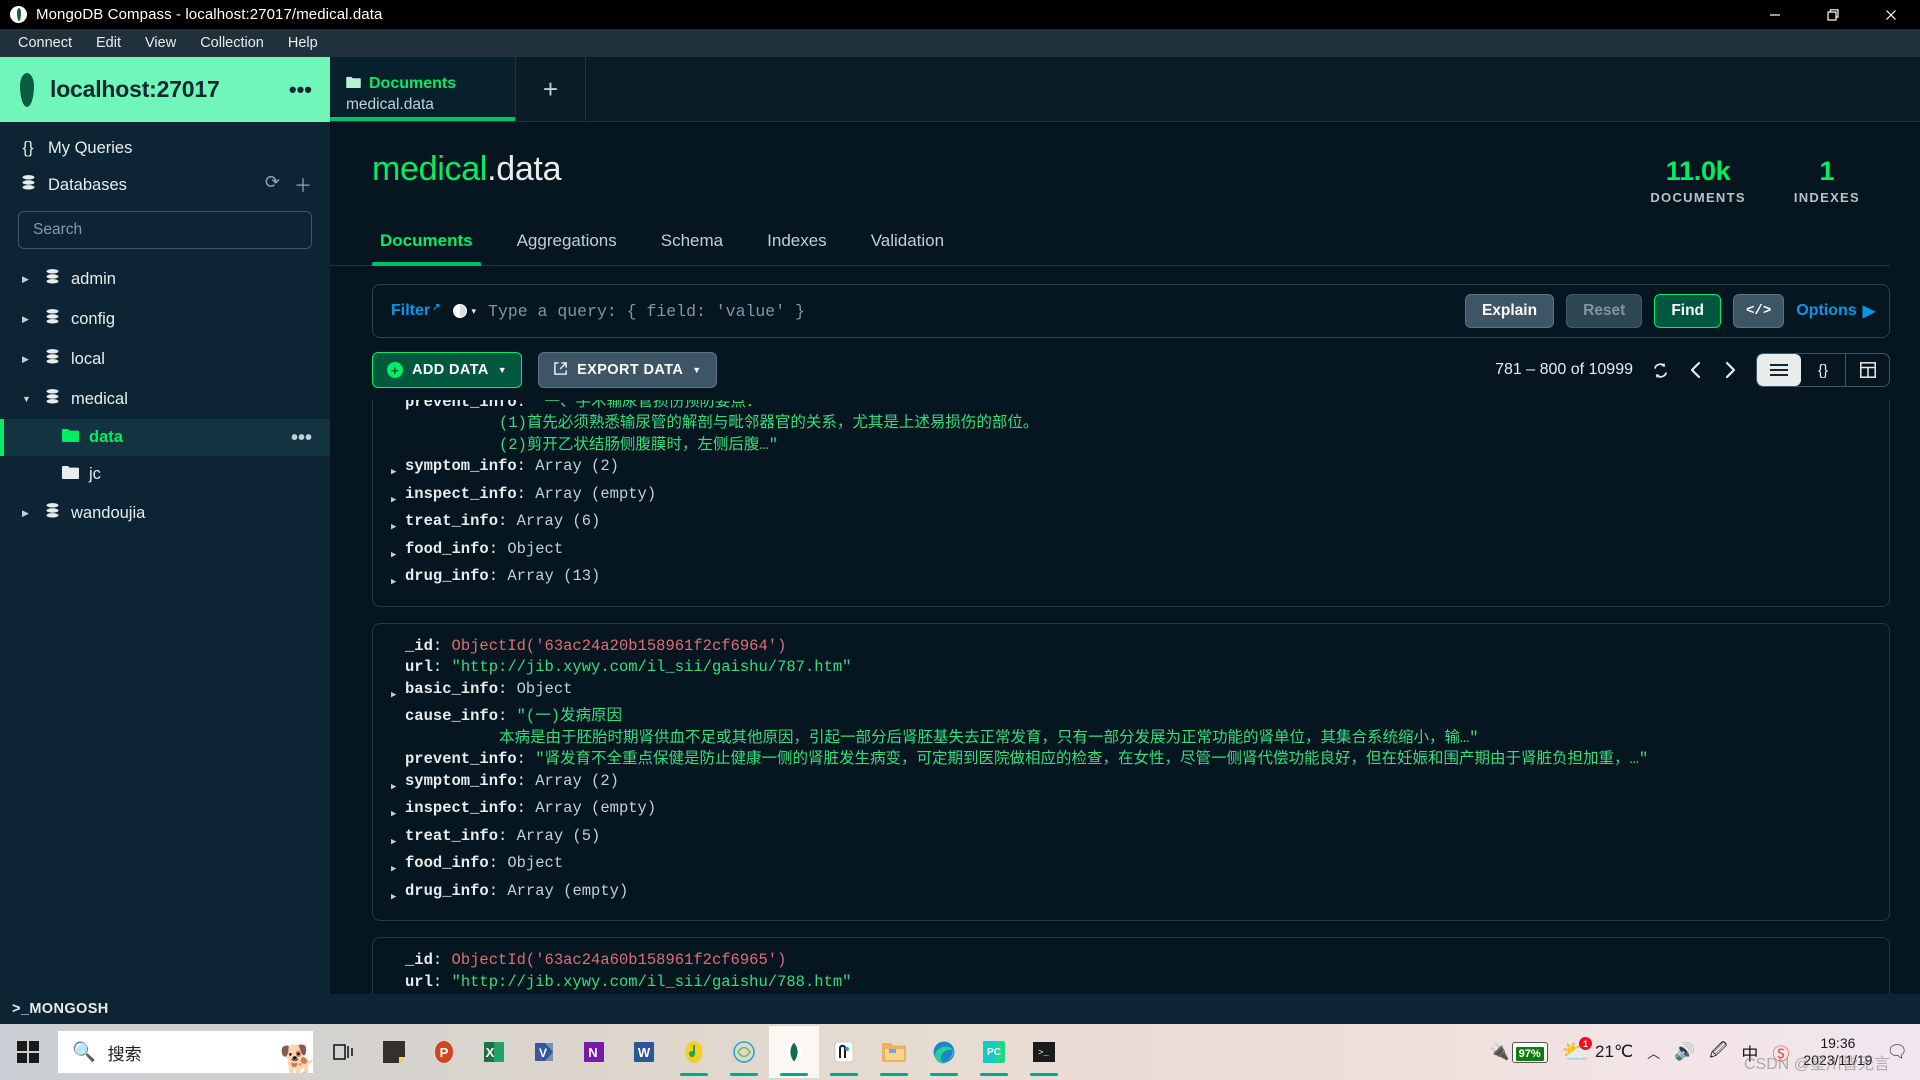  What do you see at coordinates (544, 1052) in the screenshot?
I see `visio-icon: V` at bounding box center [544, 1052].